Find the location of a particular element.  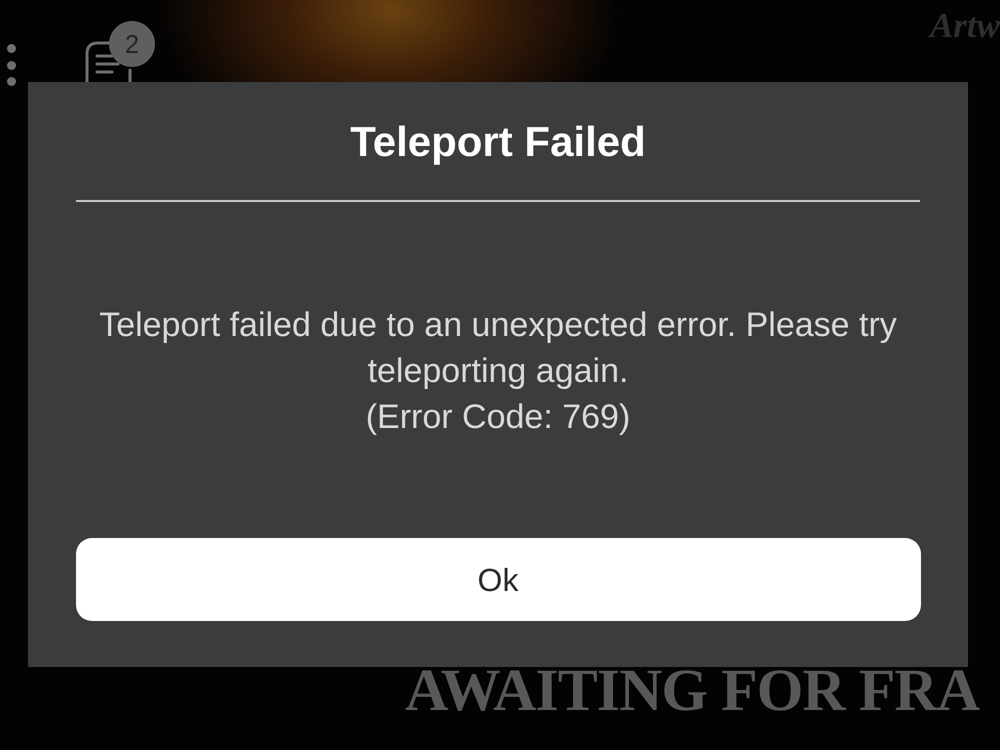

notification-badge: 2 is located at coordinates (132, 44).